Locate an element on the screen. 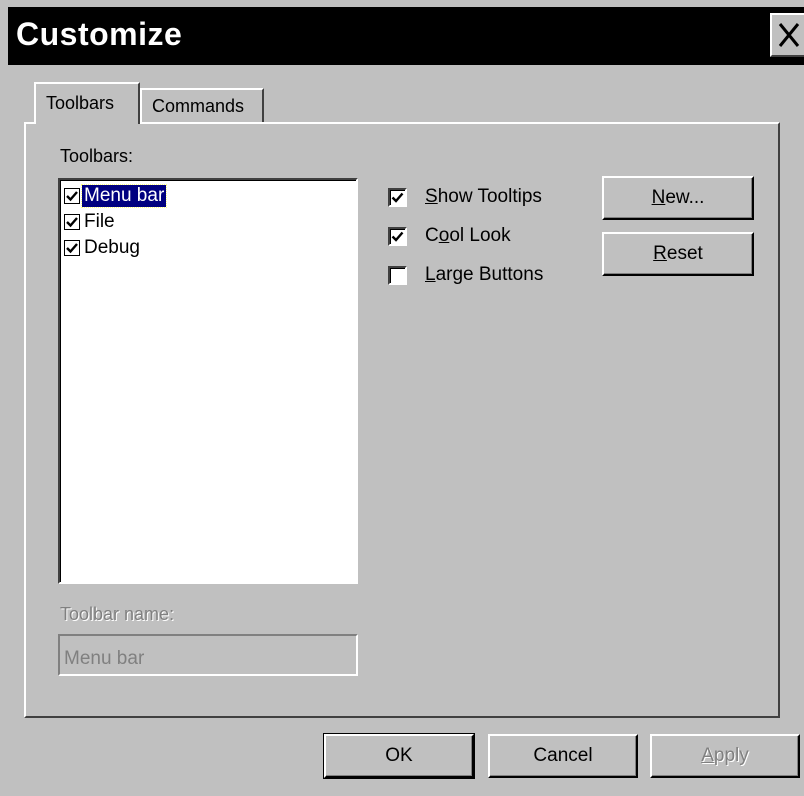 The height and width of the screenshot is (796, 804). list-item-menu-bar: Menu bar is located at coordinates (209, 196).